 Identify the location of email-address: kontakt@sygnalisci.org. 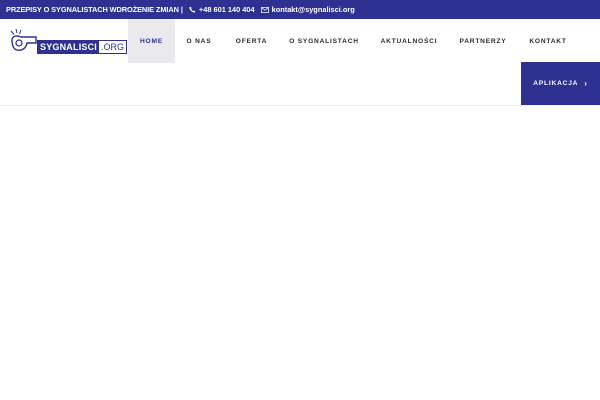
(313, 9).